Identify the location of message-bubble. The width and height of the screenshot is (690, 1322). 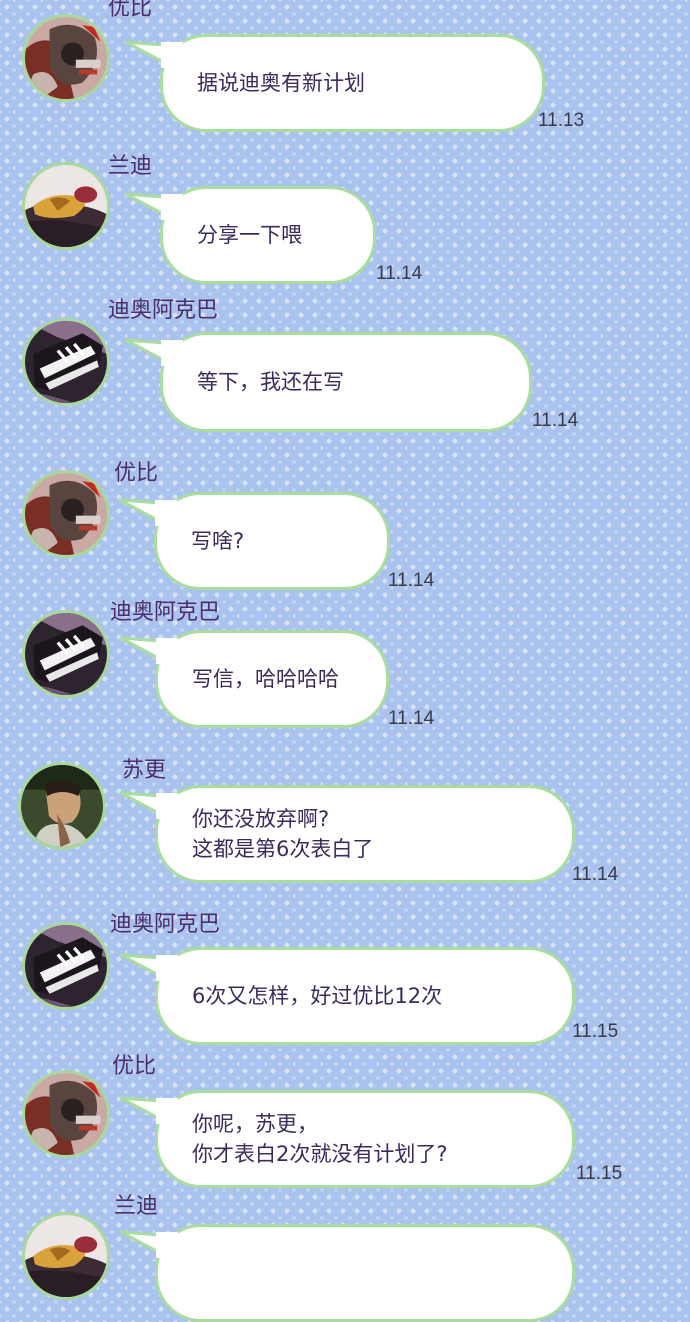
(365, 1273).